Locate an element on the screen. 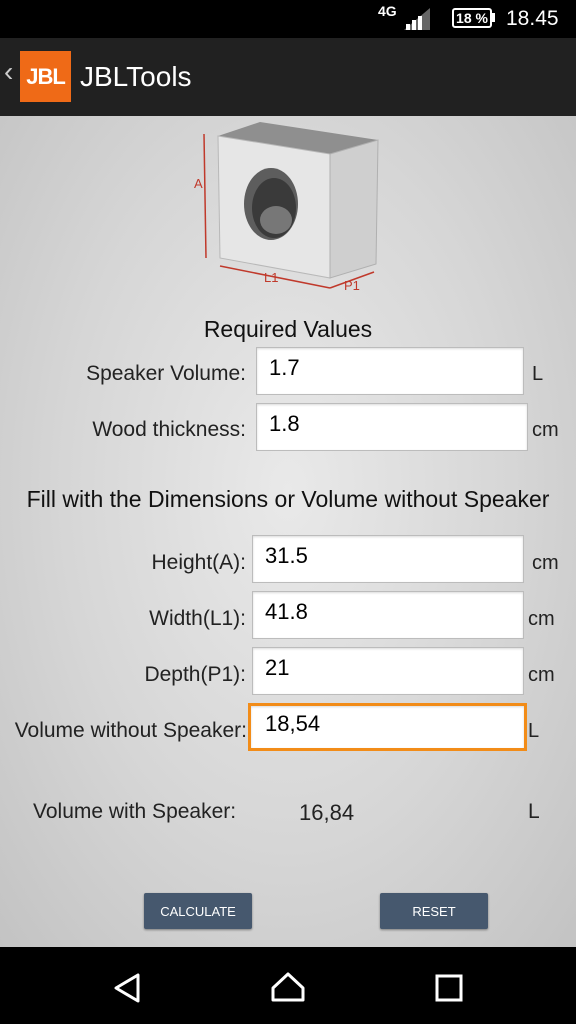 This screenshot has height=1024, width=576. reset-button: RESET is located at coordinates (434, 911).